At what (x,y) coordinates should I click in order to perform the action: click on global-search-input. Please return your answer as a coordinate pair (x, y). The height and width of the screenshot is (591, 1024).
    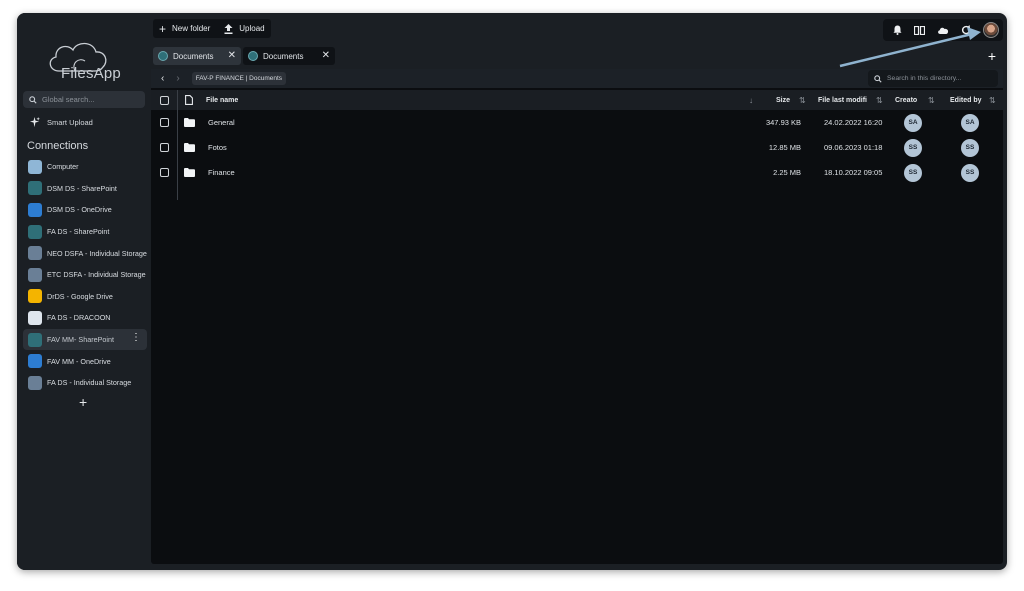
    Looking at the image, I should click on (89, 99).